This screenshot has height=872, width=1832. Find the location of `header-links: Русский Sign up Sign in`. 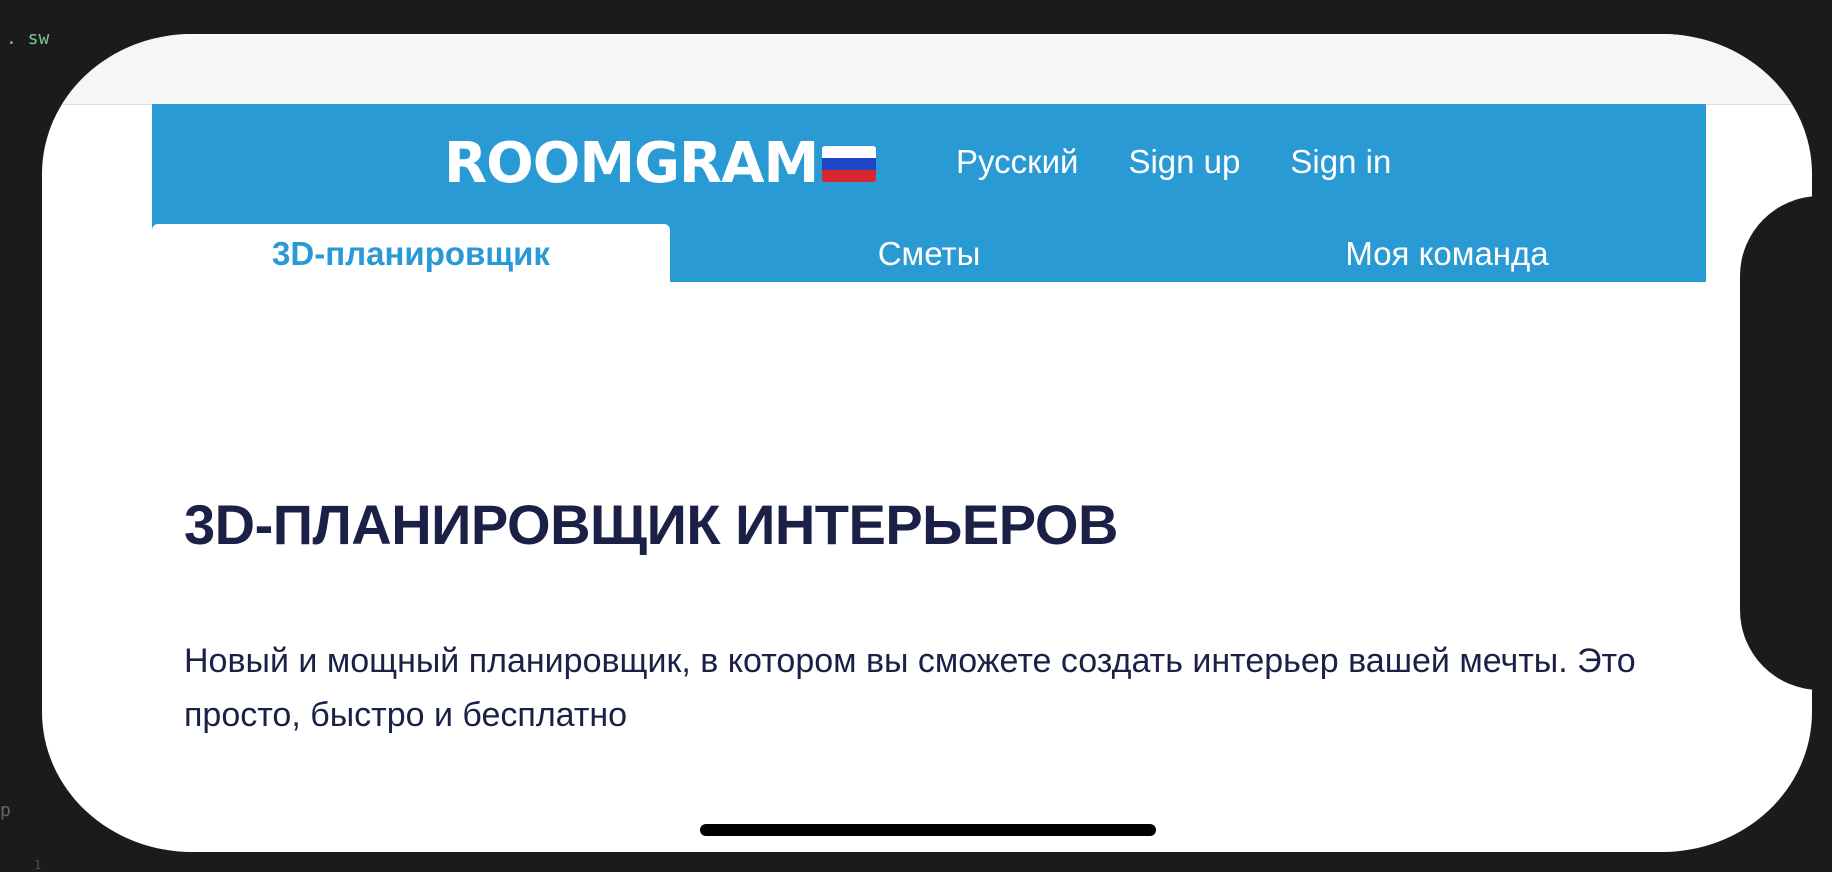

header-links: Русский Sign up Sign in is located at coordinates (1173, 162).